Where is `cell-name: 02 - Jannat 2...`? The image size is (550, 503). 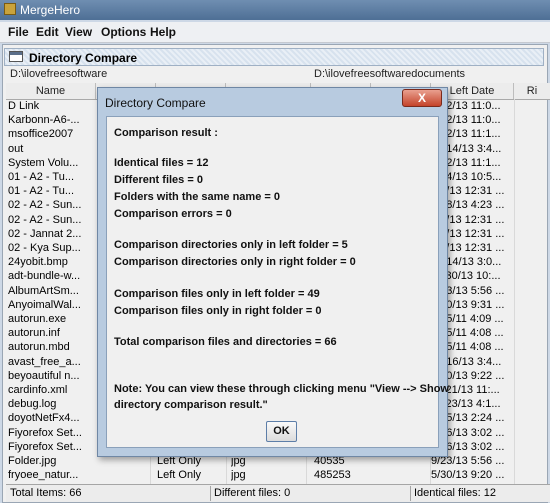 cell-name: 02 - Jannat 2... is located at coordinates (45, 233).